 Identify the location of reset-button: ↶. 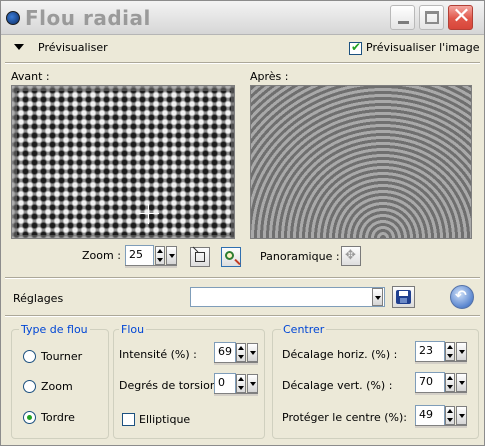
(462, 297).